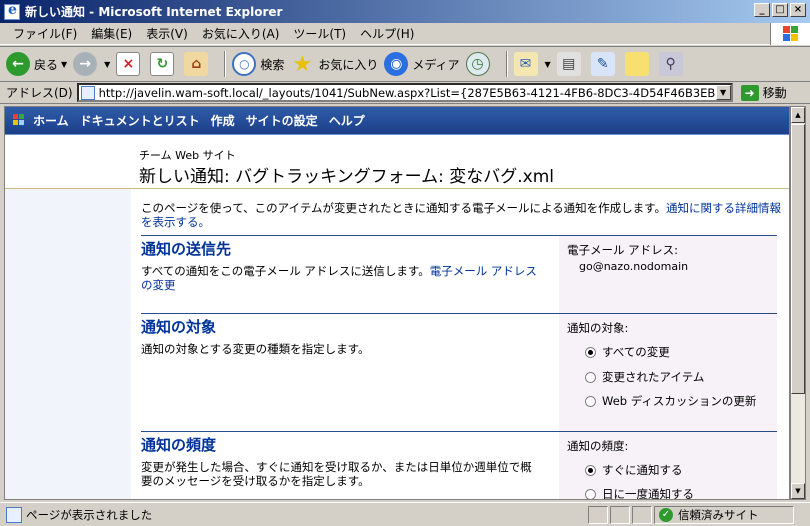  What do you see at coordinates (244, 64) in the screenshot?
I see `search-icon: ○` at bounding box center [244, 64].